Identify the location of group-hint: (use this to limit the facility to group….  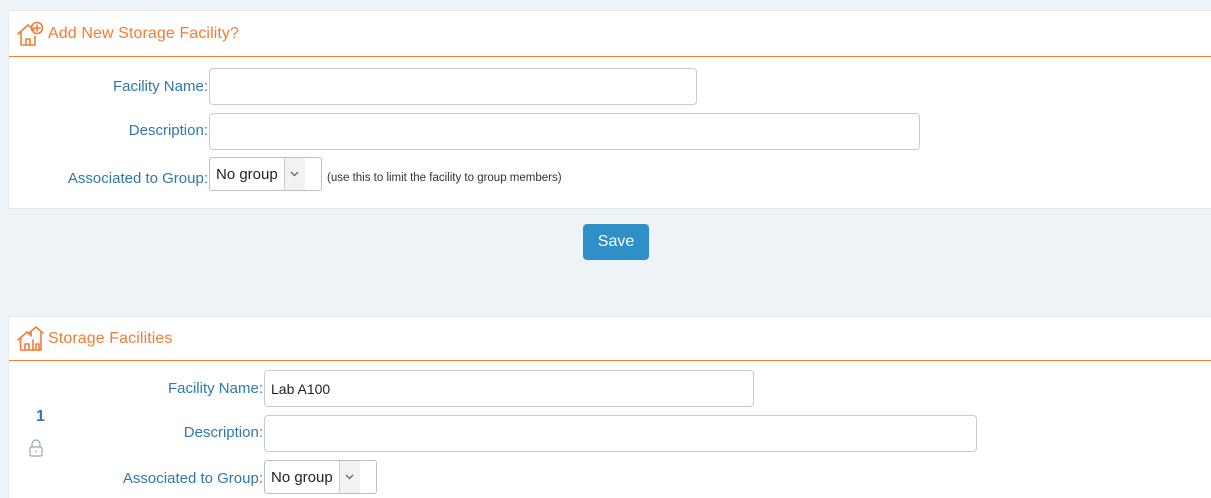
(444, 178).